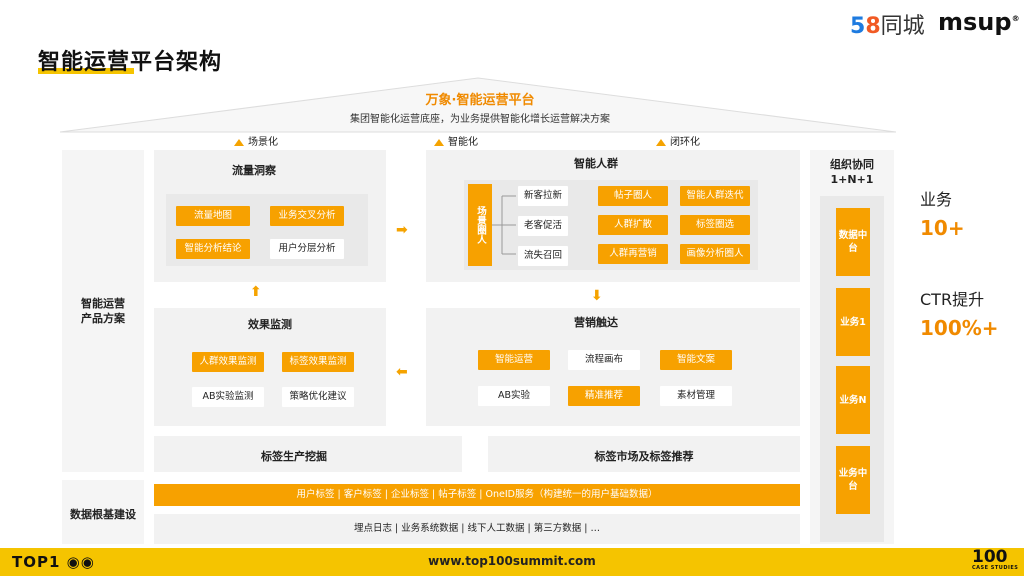 The image size is (1024, 576). Describe the element at coordinates (130, 62) in the screenshot. I see `page-title: 智能运营平台架构` at that location.